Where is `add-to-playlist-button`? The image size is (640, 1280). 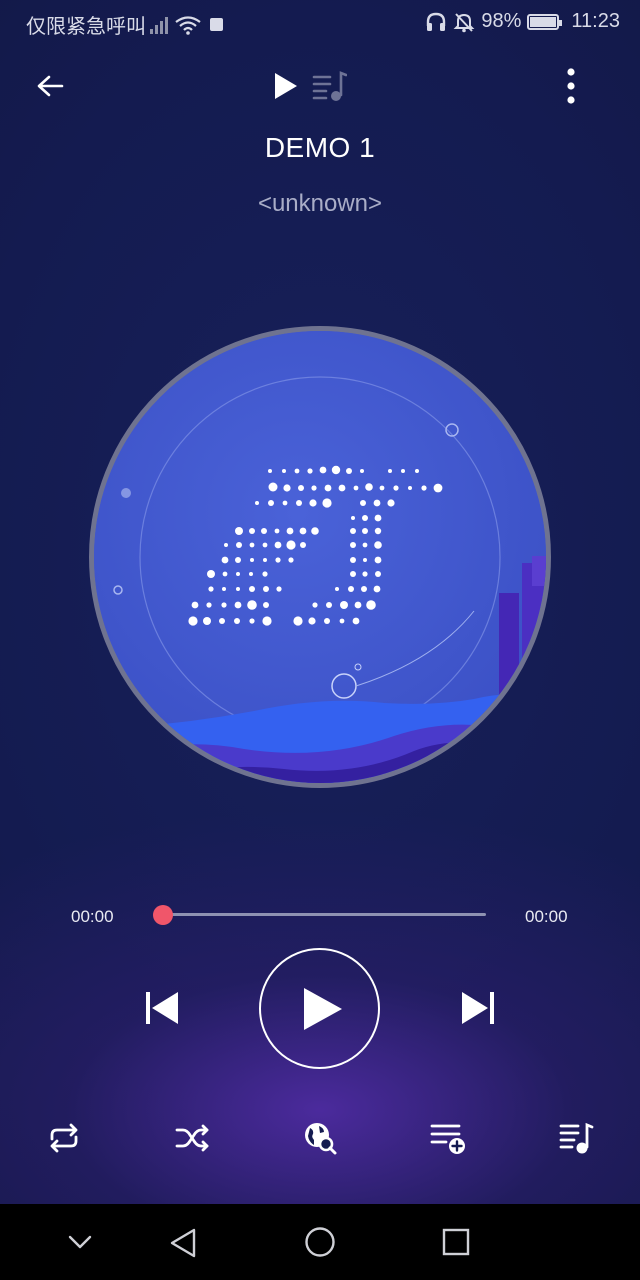 add-to-playlist-button is located at coordinates (448, 1138).